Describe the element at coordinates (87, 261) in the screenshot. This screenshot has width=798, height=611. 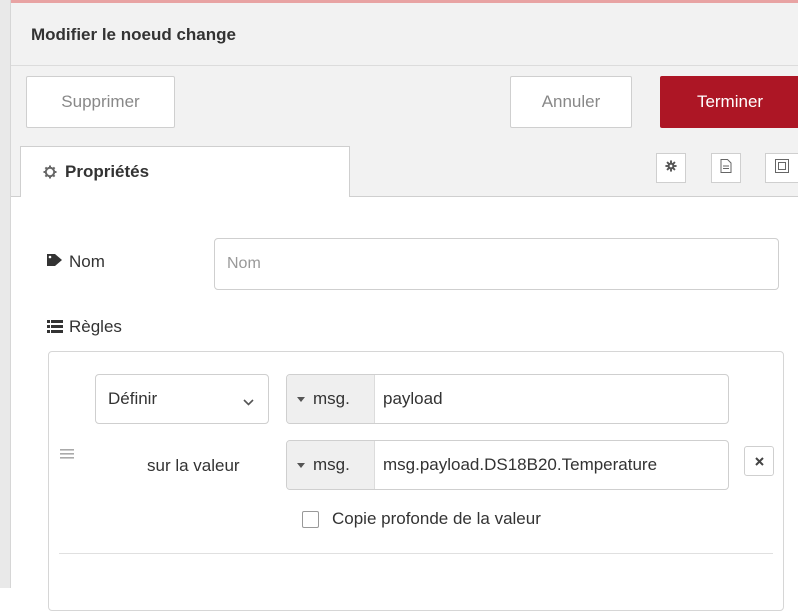
I see `name-label: Nom` at that location.